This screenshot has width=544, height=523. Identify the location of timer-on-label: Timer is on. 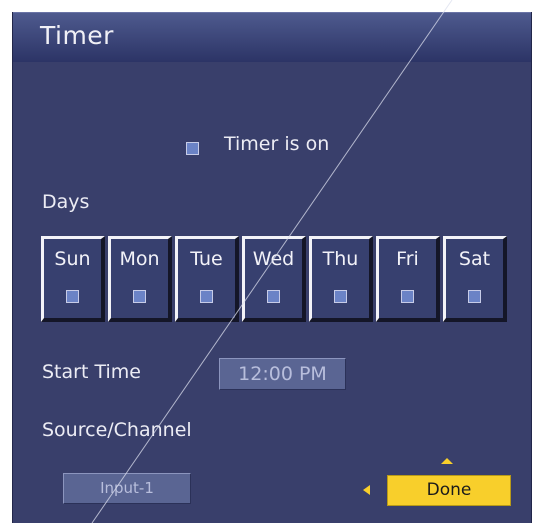
(277, 144).